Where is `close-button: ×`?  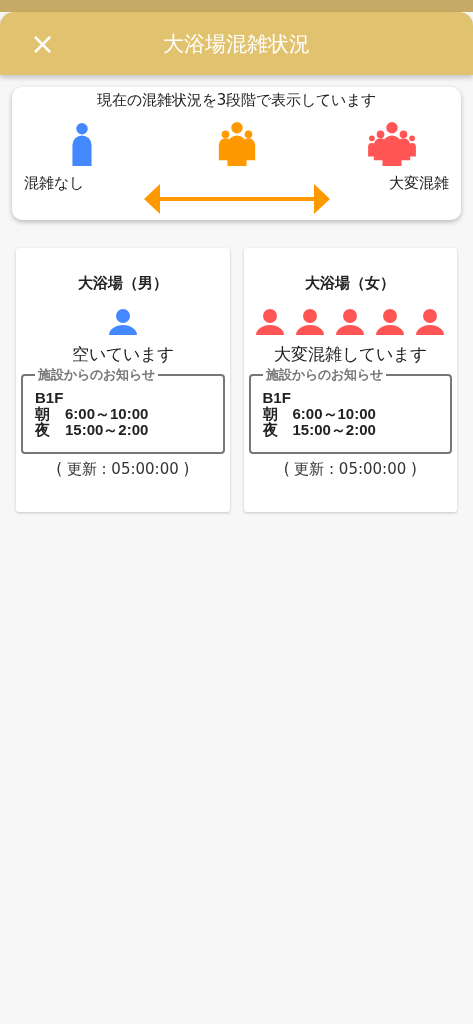 close-button: × is located at coordinates (43, 43).